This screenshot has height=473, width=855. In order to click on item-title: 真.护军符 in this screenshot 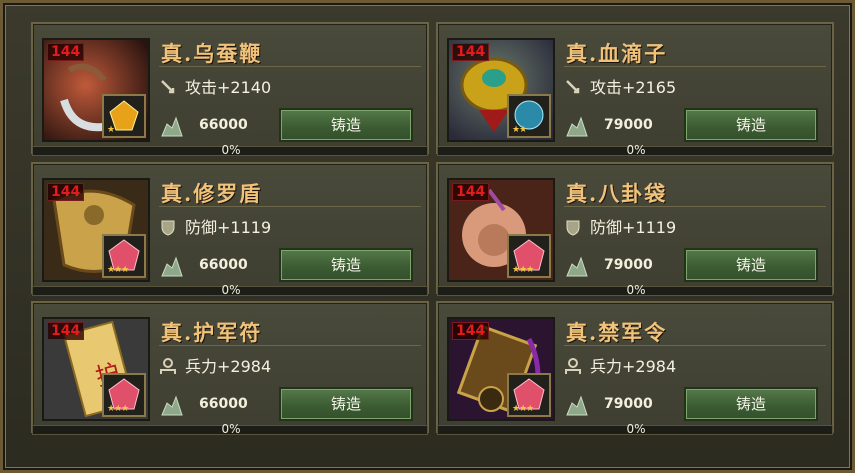, I will do `click(212, 332)`.